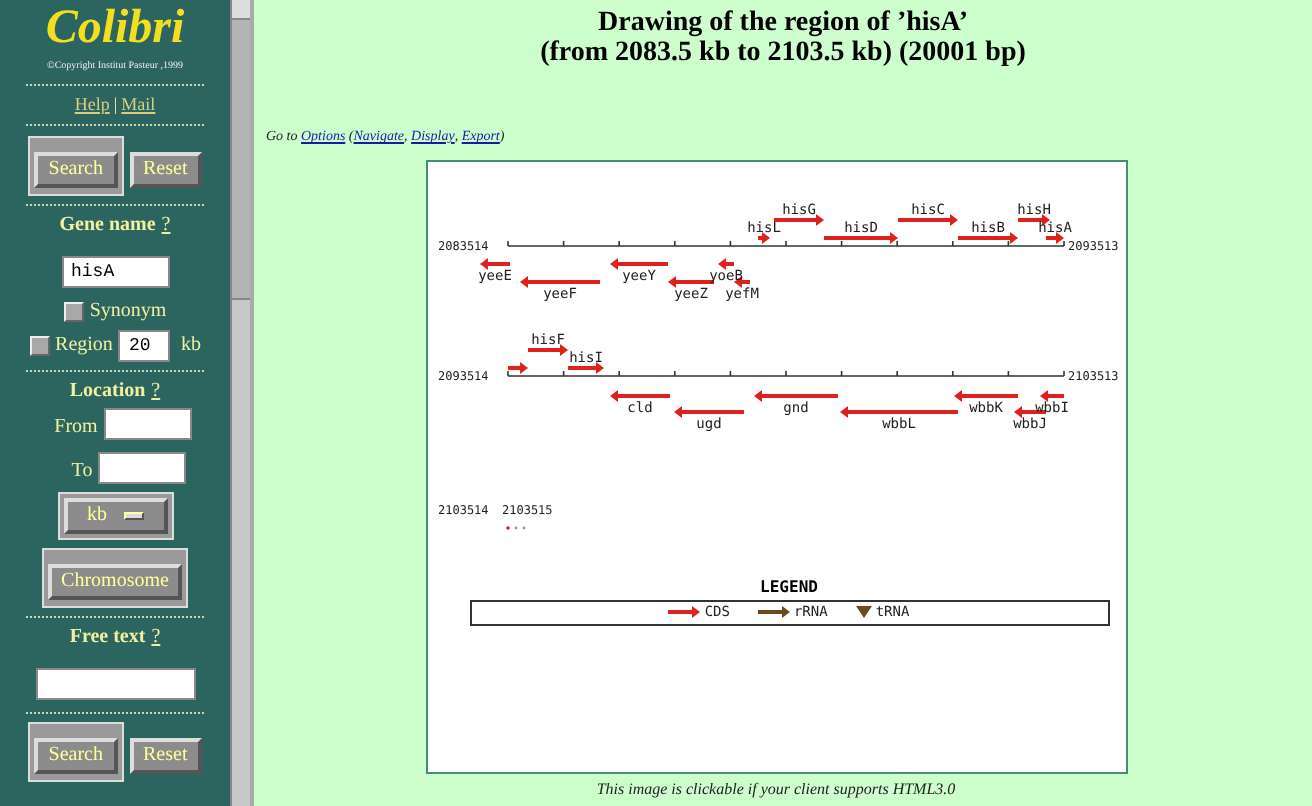  Describe the element at coordinates (190, 345) in the screenshot. I see `unit-label: kb` at that location.